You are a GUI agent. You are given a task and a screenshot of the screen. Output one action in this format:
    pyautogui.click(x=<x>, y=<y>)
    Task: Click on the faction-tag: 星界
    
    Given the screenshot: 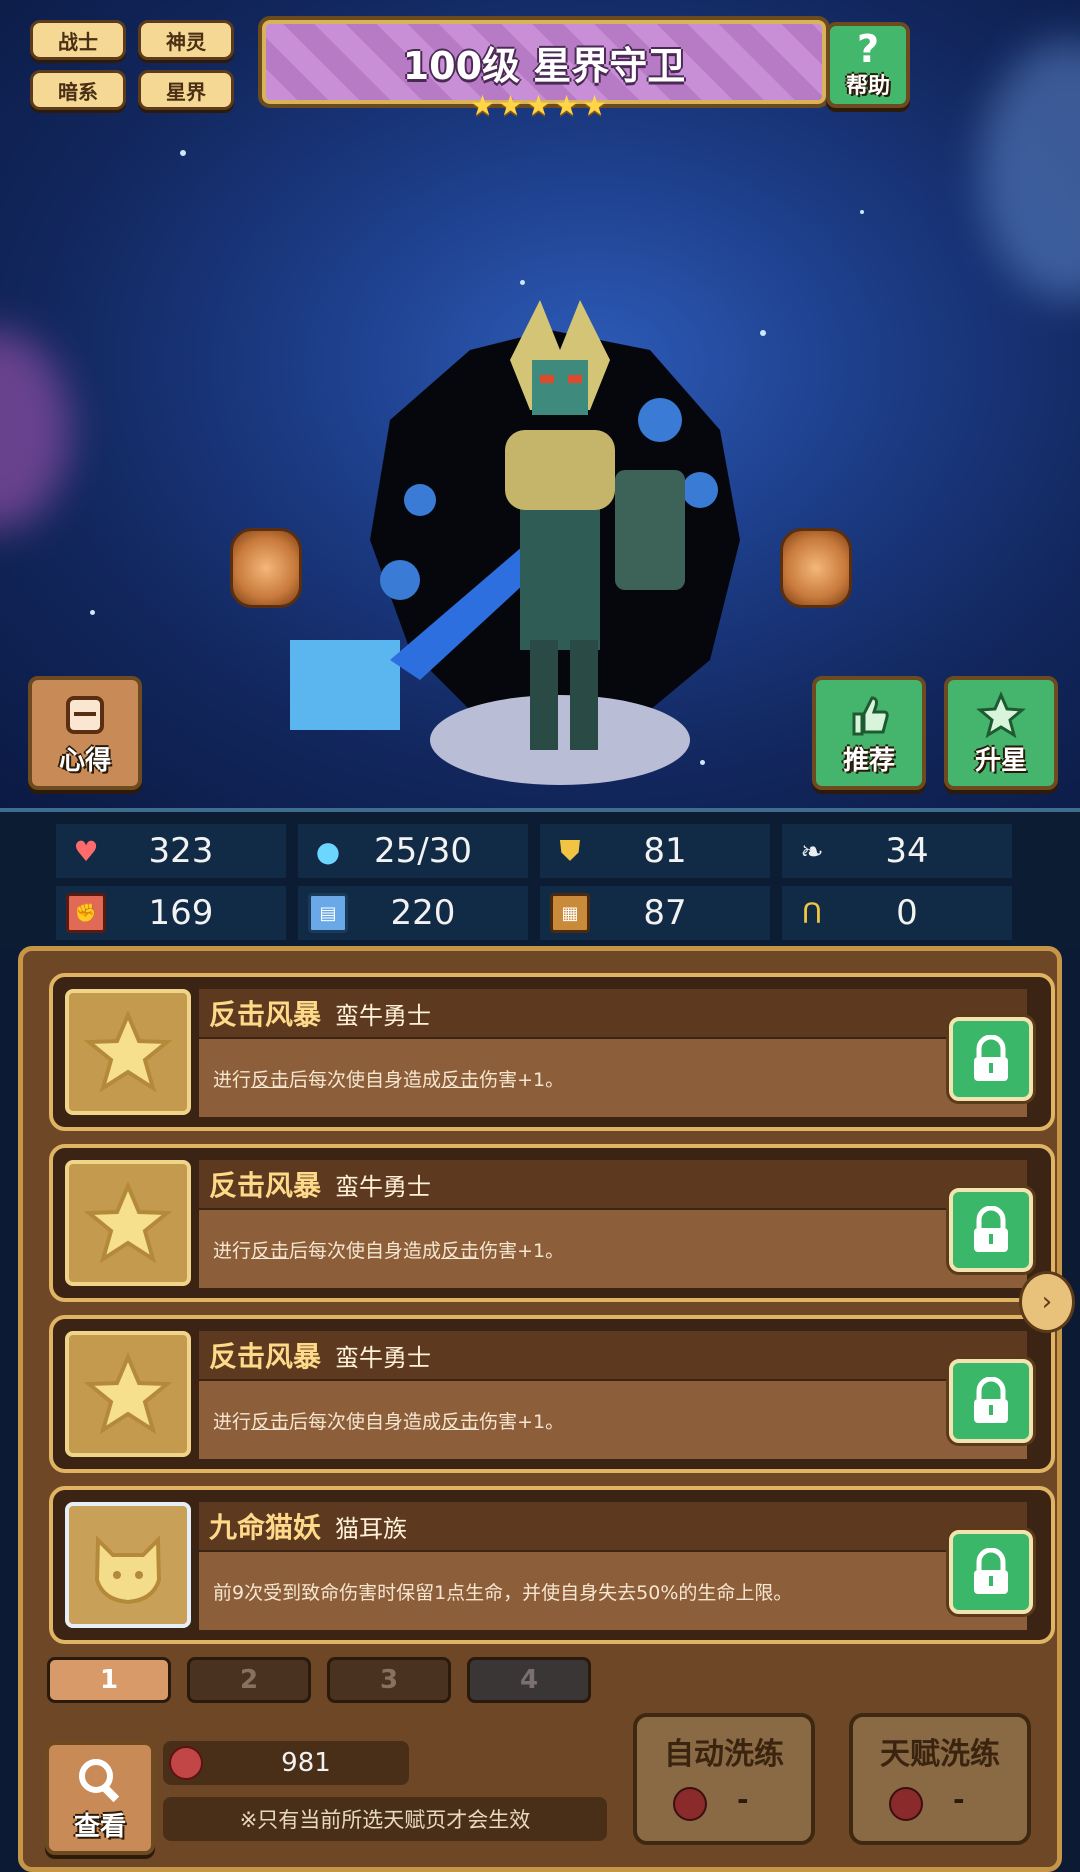 What is the action you would take?
    pyautogui.click(x=186, y=90)
    